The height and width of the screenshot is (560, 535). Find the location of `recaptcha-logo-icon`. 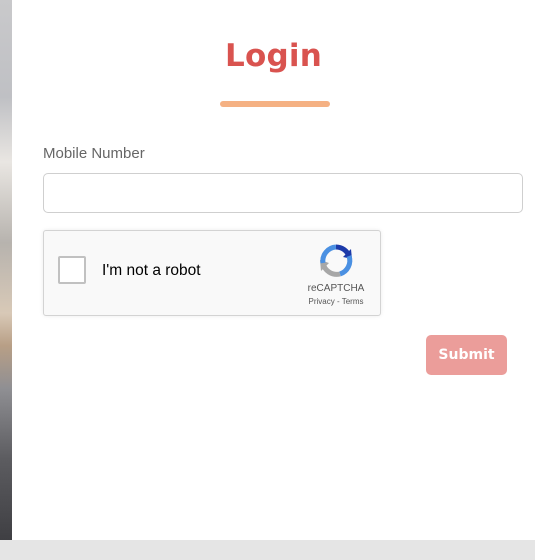

recaptcha-logo-icon is located at coordinates (336, 260).